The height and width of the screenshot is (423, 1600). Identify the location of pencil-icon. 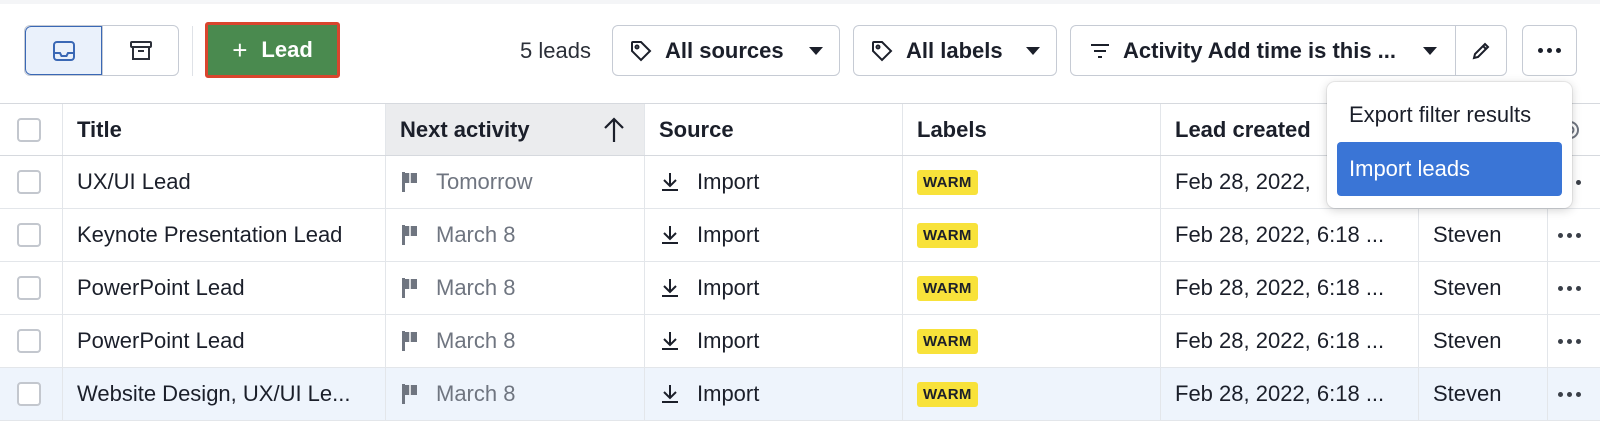
(1481, 50).